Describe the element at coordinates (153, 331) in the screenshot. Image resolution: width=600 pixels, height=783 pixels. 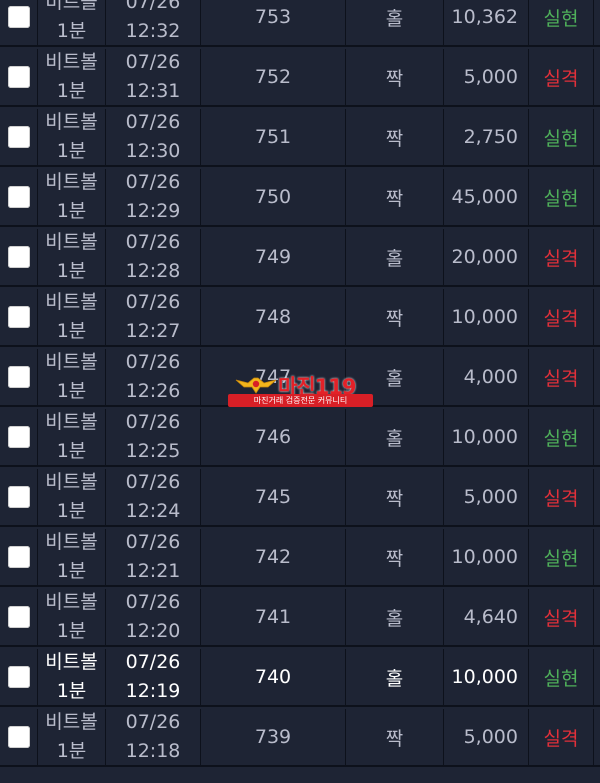
I see `bet-time: 12:27` at that location.